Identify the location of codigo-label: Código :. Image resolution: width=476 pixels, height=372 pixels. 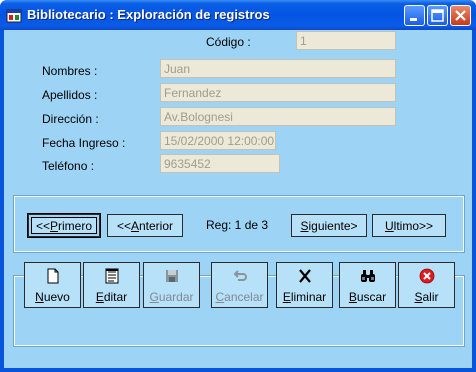
(228, 42).